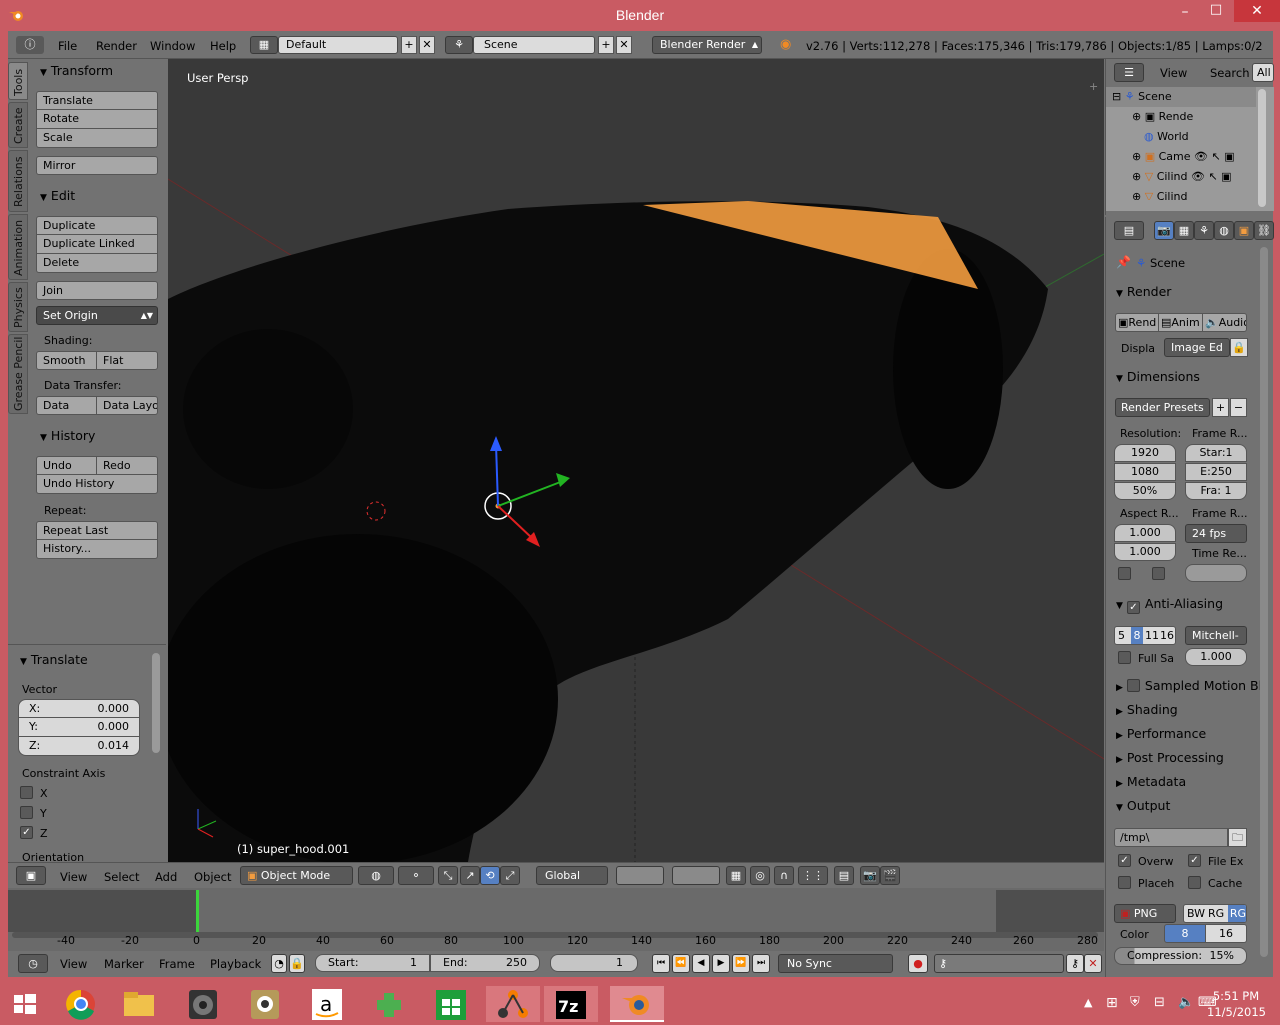 This screenshot has width=1280, height=1025. I want to click on manipulator-toggle: ⤡, so click(448, 875).